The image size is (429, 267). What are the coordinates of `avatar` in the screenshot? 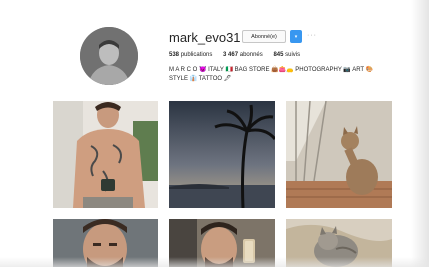 It's located at (109, 56).